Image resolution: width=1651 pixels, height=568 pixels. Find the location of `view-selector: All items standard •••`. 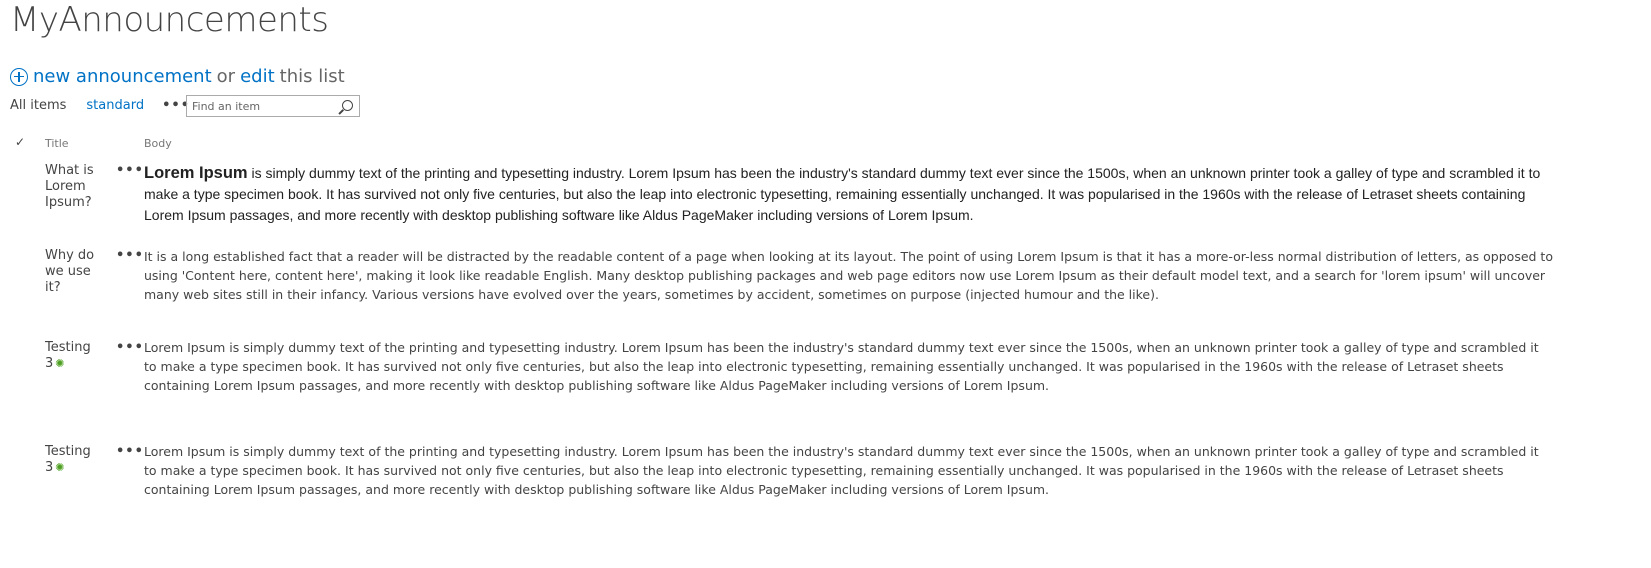

view-selector: All items standard ••• is located at coordinates (100, 105).